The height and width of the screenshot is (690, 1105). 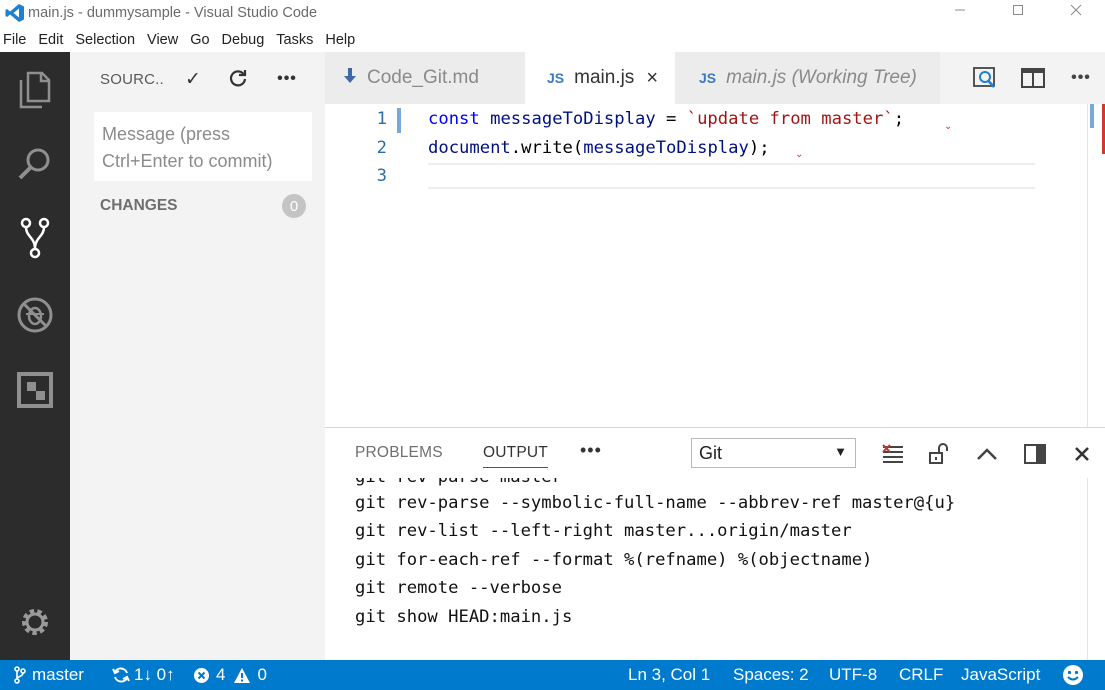 I want to click on minimize-button, so click(x=960, y=10).